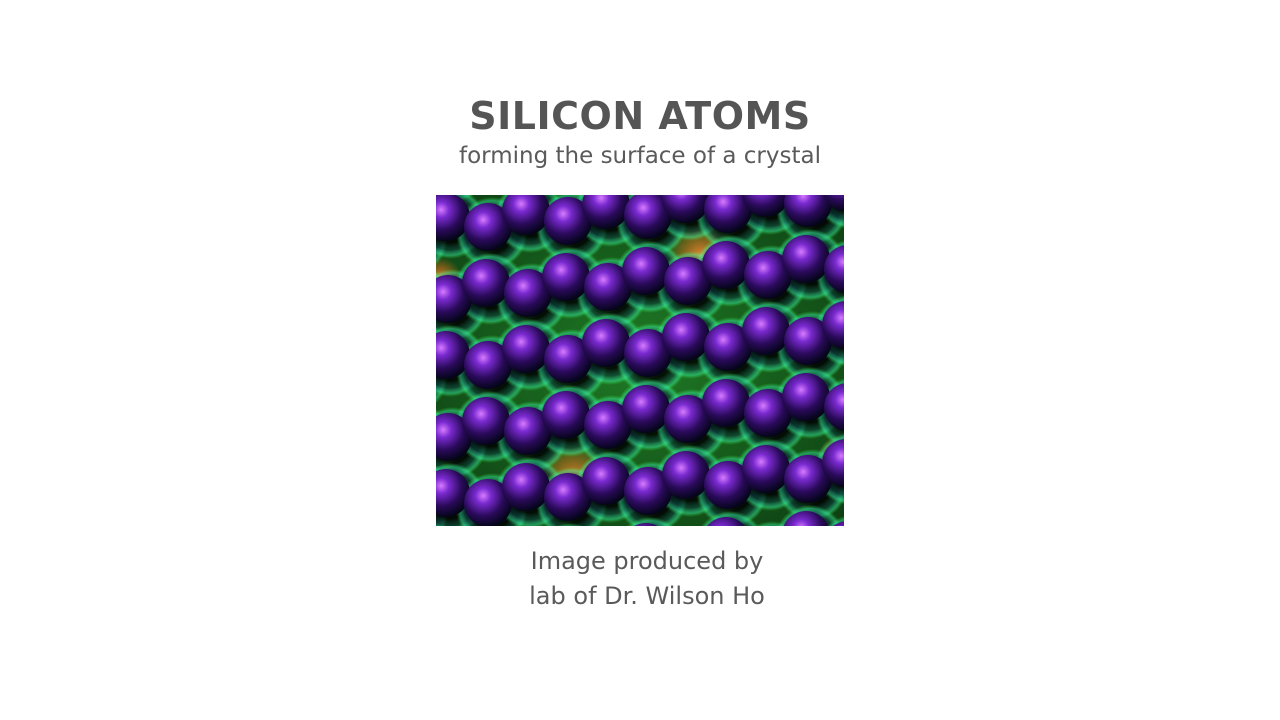 This screenshot has width=1280, height=720. I want to click on silicon-atoms-image, so click(640, 360).